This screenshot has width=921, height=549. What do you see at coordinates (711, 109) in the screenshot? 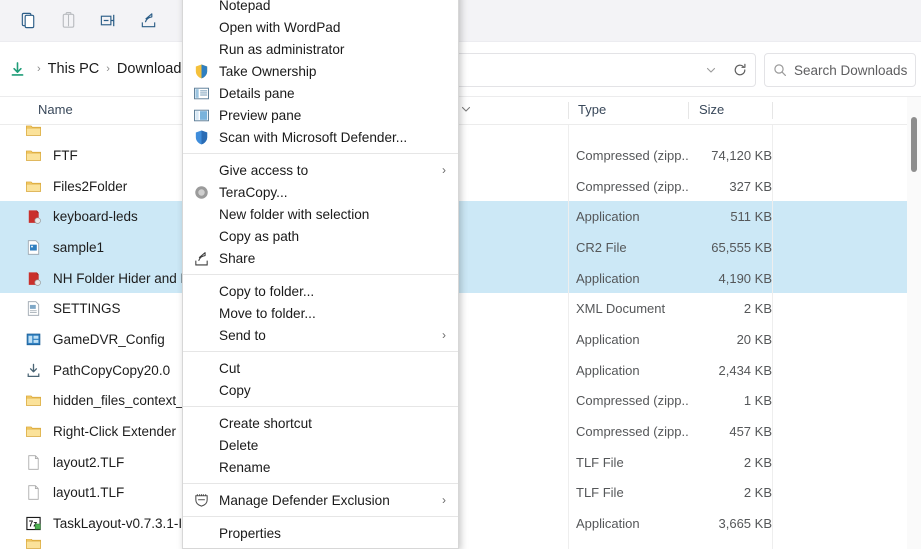
I see `column-header-size: Size` at bounding box center [711, 109].